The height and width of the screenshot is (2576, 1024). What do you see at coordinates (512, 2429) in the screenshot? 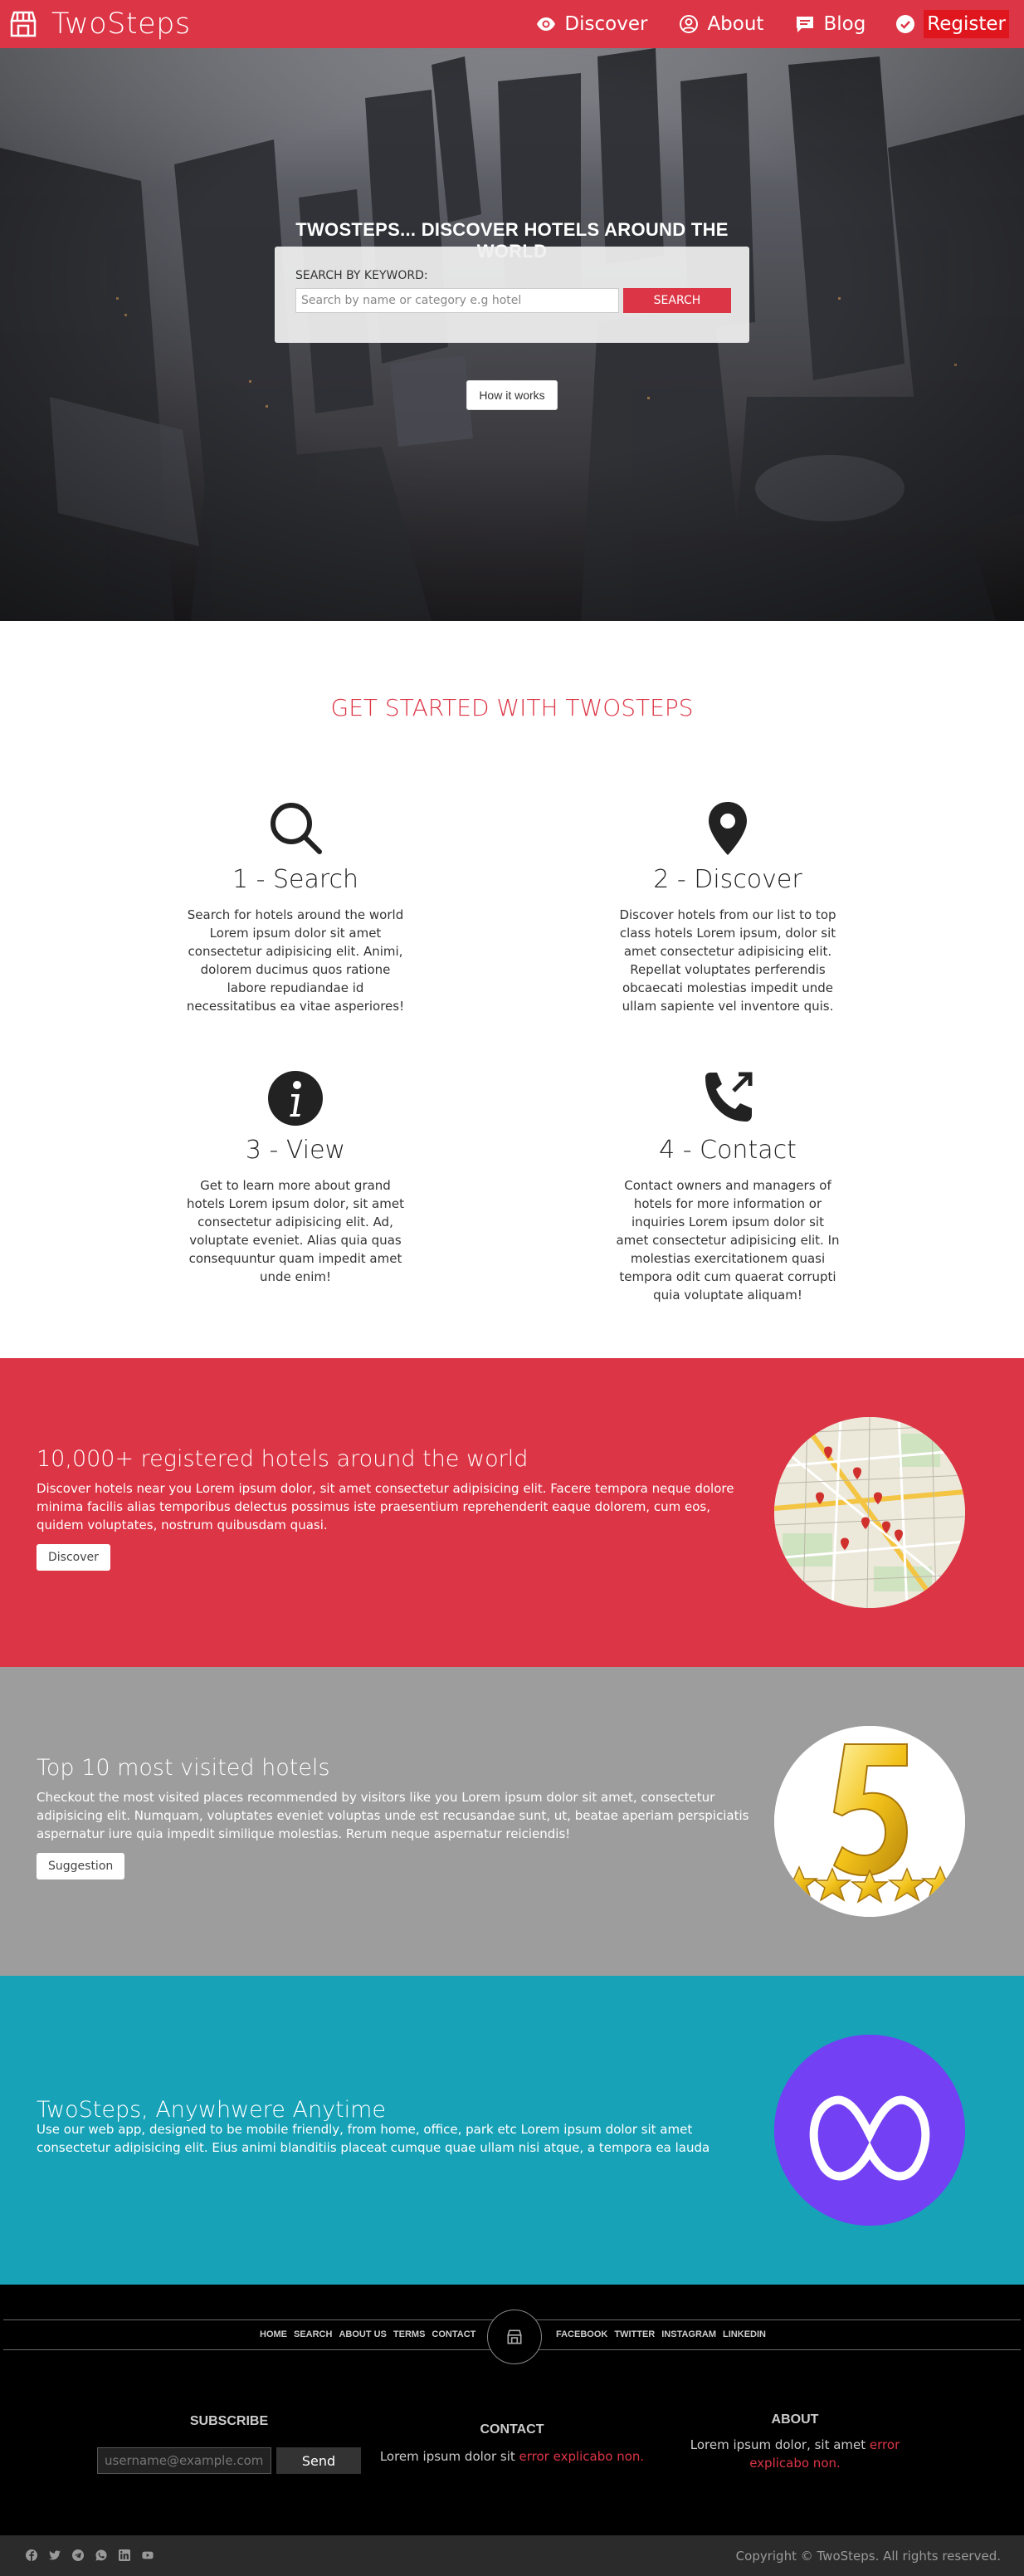
I see `contact-title: CONTACT` at bounding box center [512, 2429].